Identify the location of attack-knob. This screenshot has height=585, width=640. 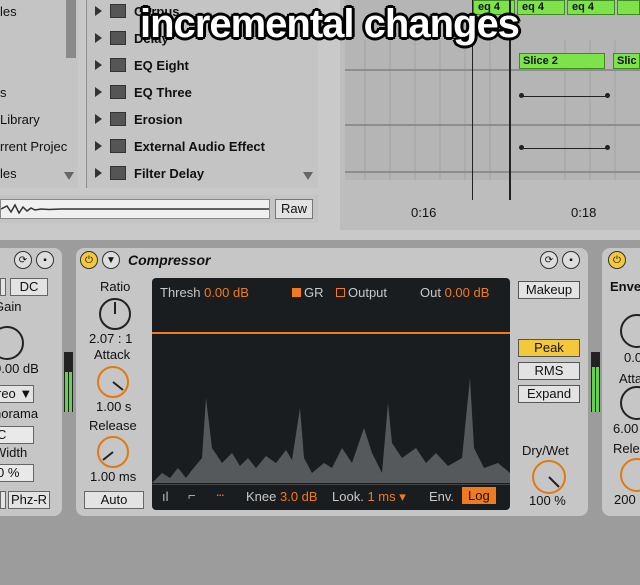
(113, 382).